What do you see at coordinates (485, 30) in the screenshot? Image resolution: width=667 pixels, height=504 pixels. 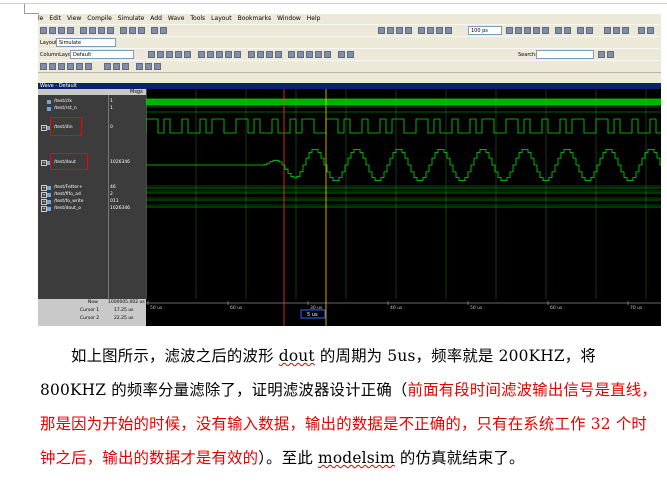 I see `run-length-field: 100 ps` at bounding box center [485, 30].